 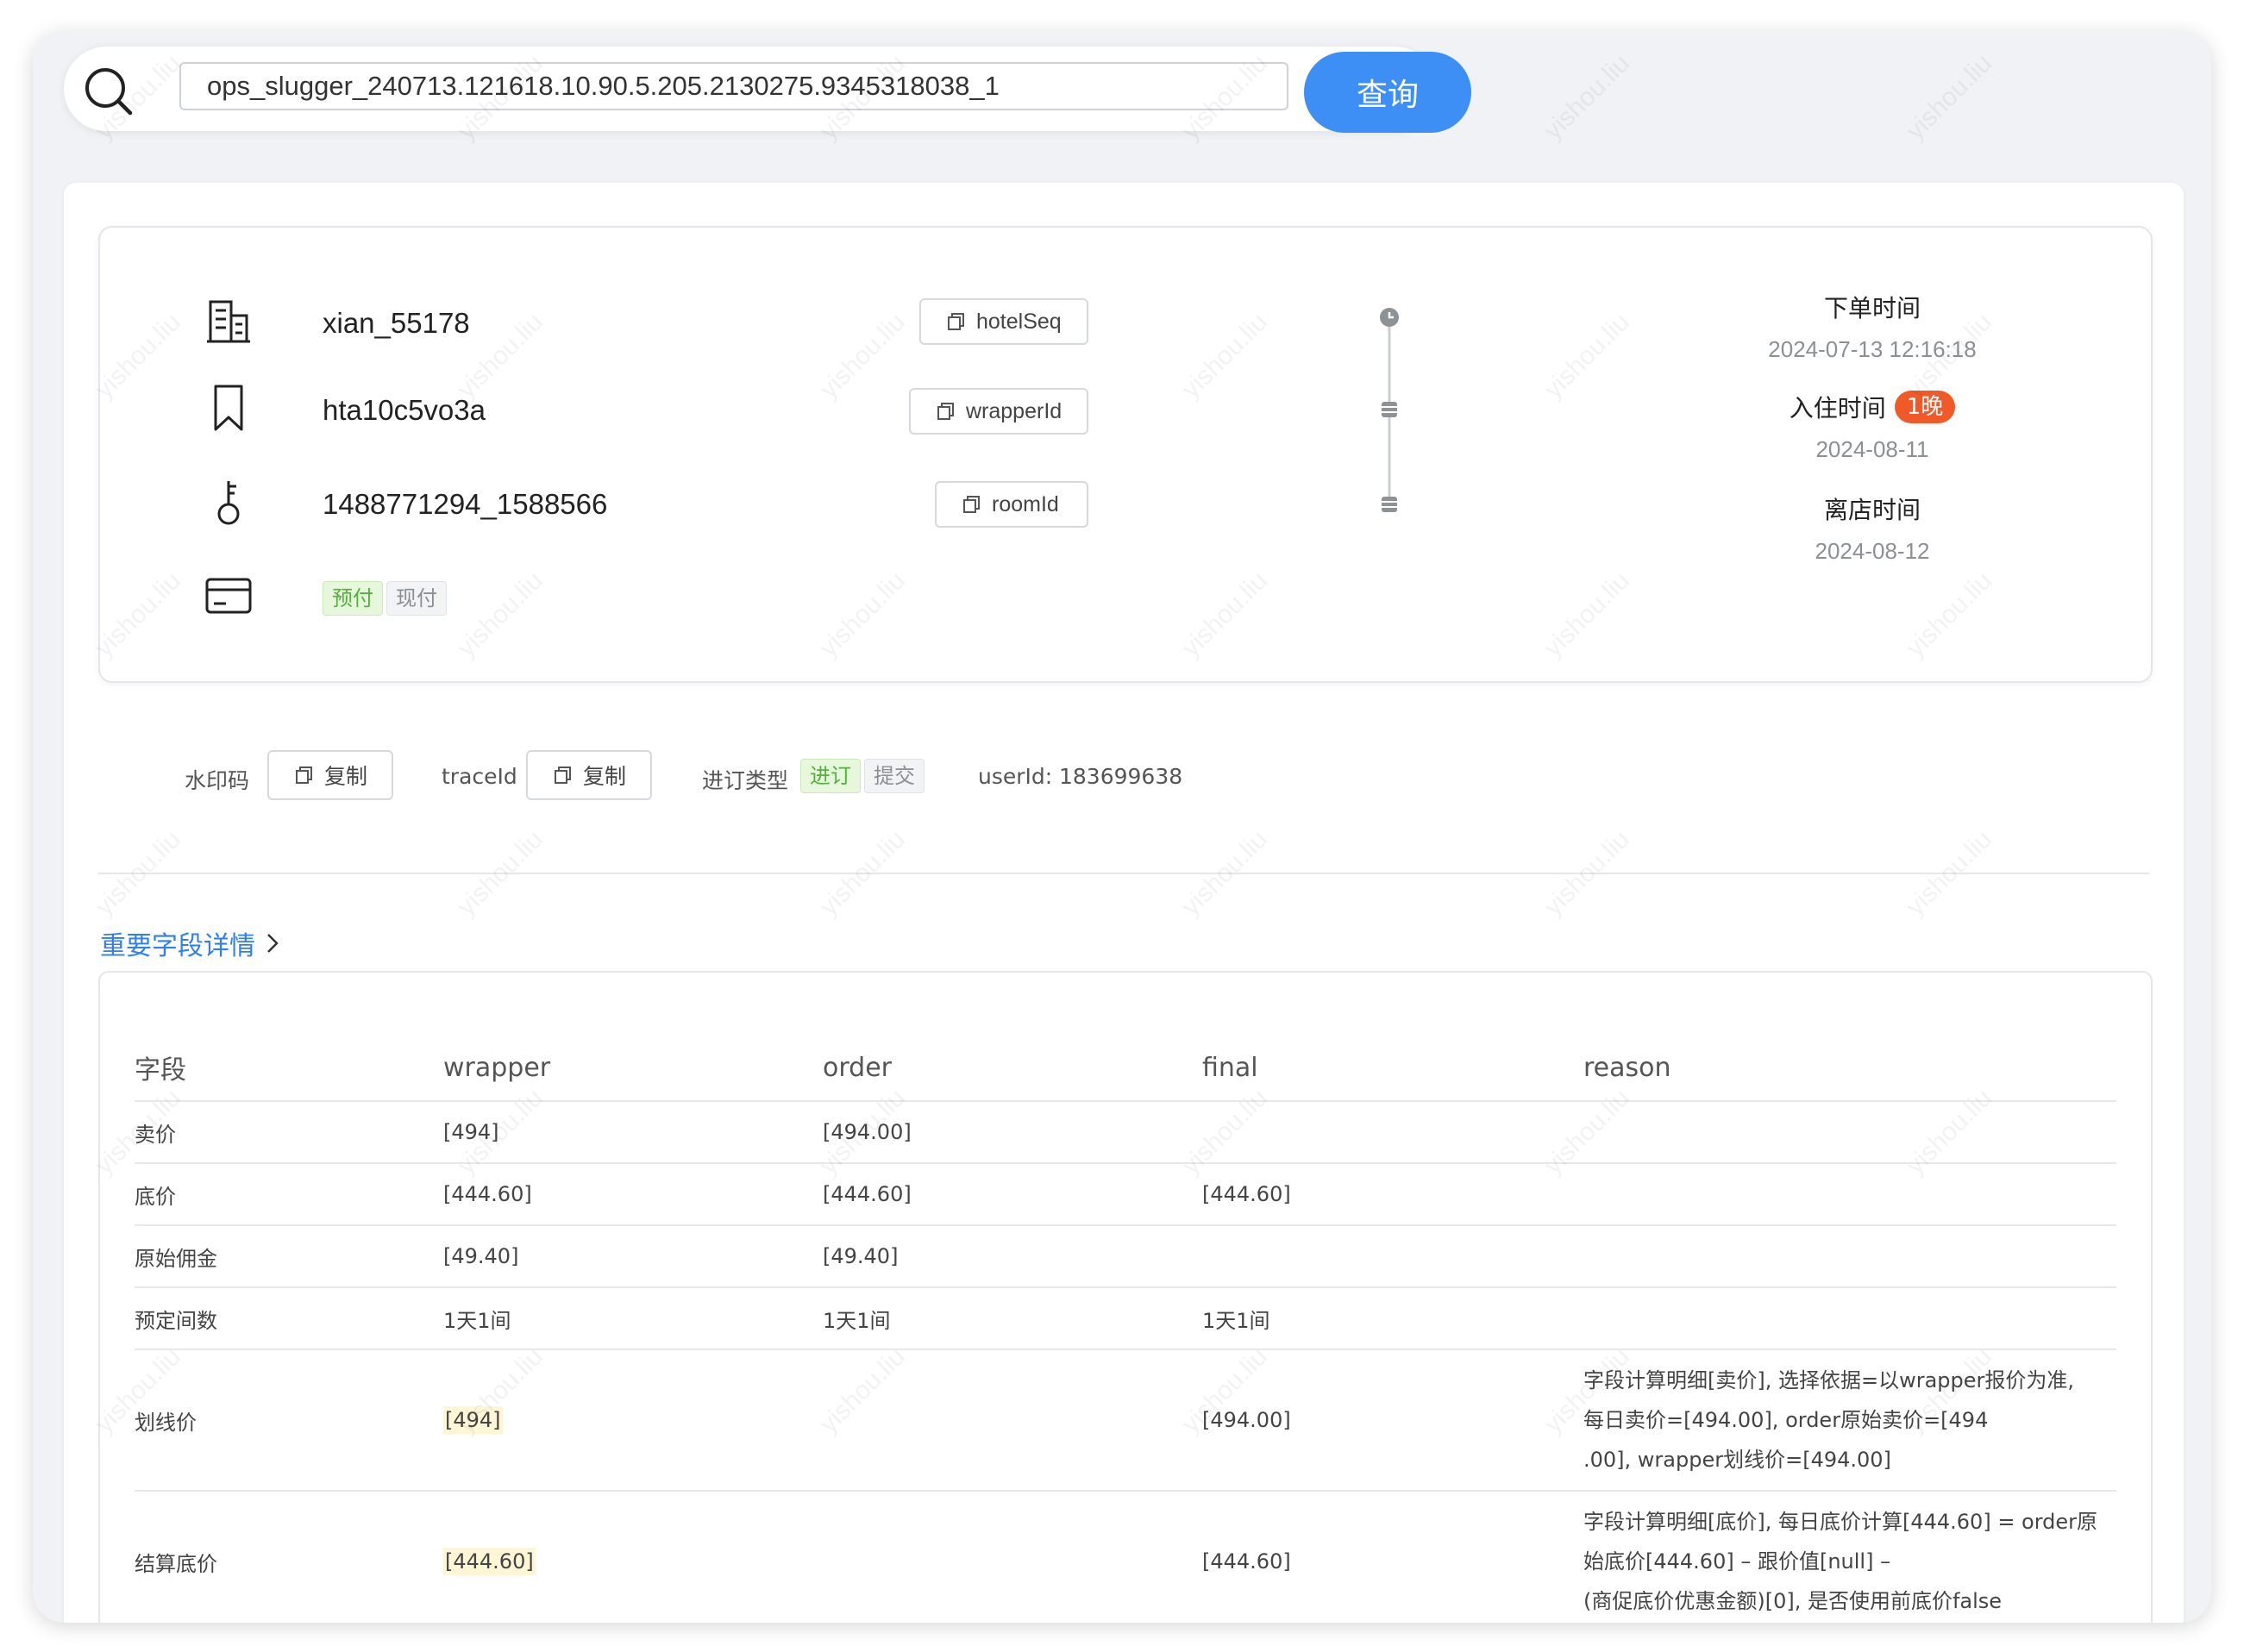 I want to click on reason-line: 字段计算明细[卖价], 选择依据=以wrapper报价为准,, so click(x=1829, y=1380).